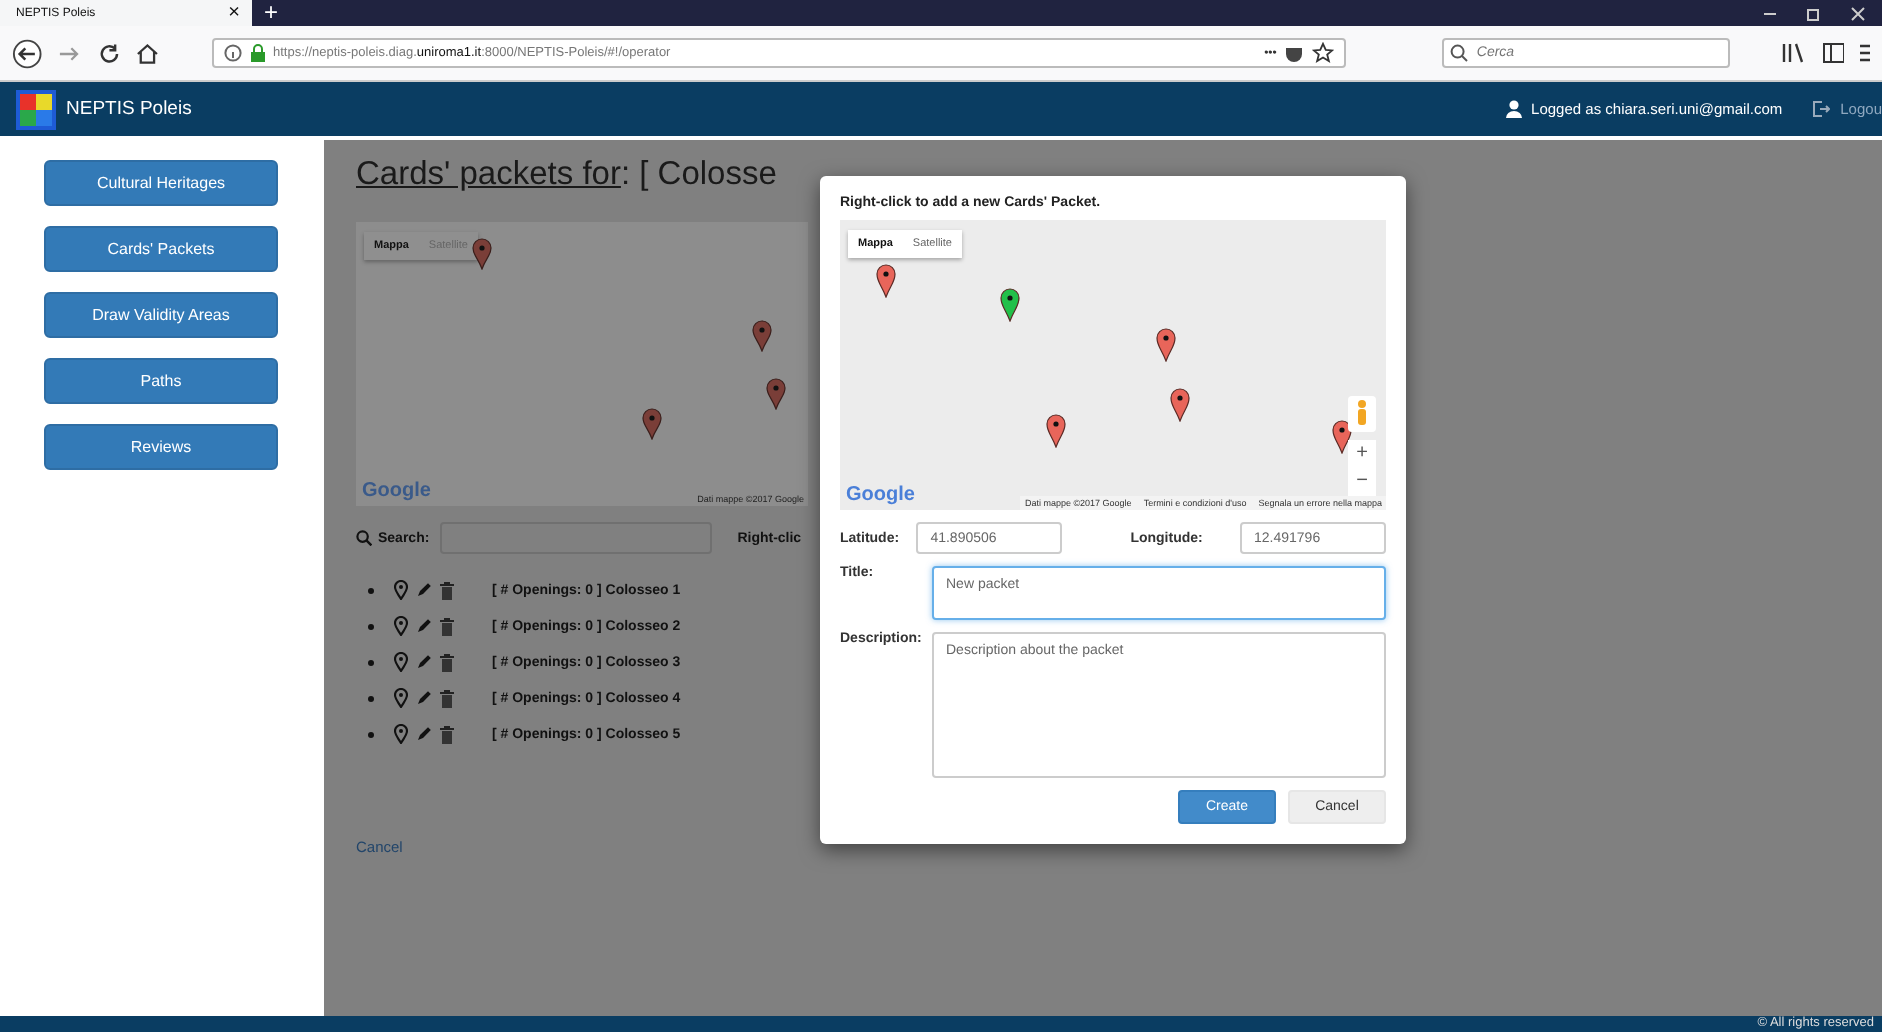 The height and width of the screenshot is (1032, 1882). What do you see at coordinates (488, 174) in the screenshot?
I see `title-link: Cards' packets for` at bounding box center [488, 174].